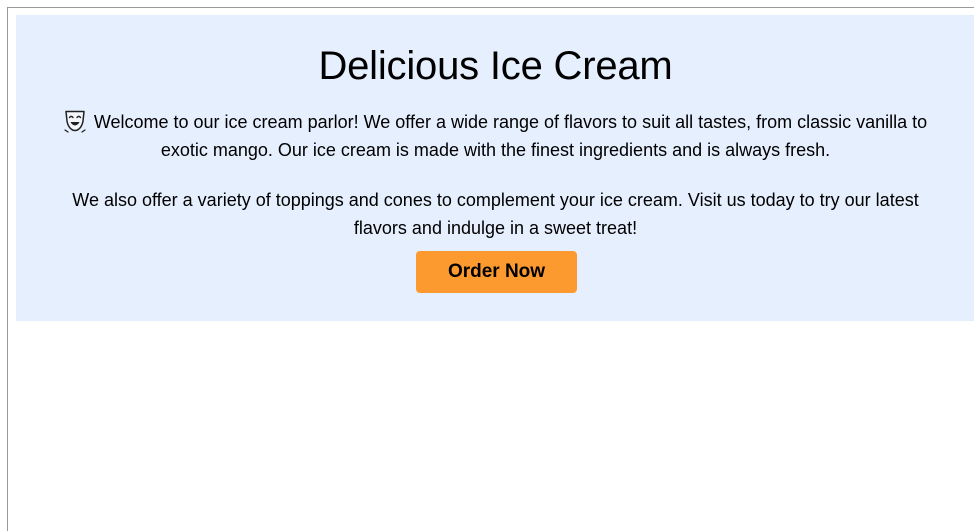  I want to click on page-title: Delicious Ice Cream, so click(495, 66).